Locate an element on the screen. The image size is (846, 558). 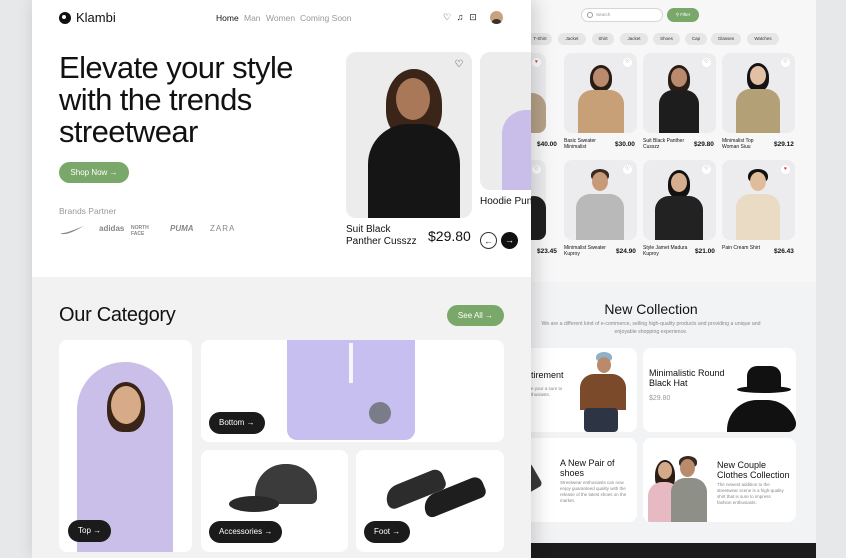
category-foot-button: Foot → is located at coordinates (387, 532).